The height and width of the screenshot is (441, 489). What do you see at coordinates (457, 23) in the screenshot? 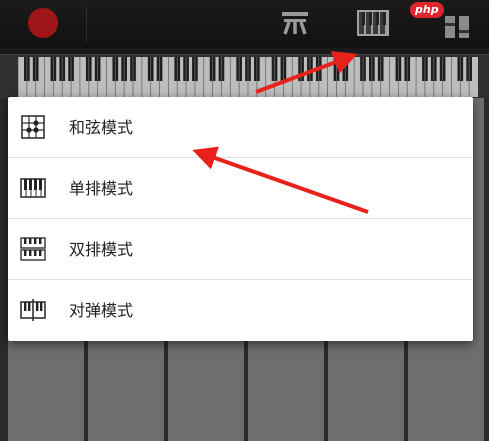
I see `sliders-icon` at bounding box center [457, 23].